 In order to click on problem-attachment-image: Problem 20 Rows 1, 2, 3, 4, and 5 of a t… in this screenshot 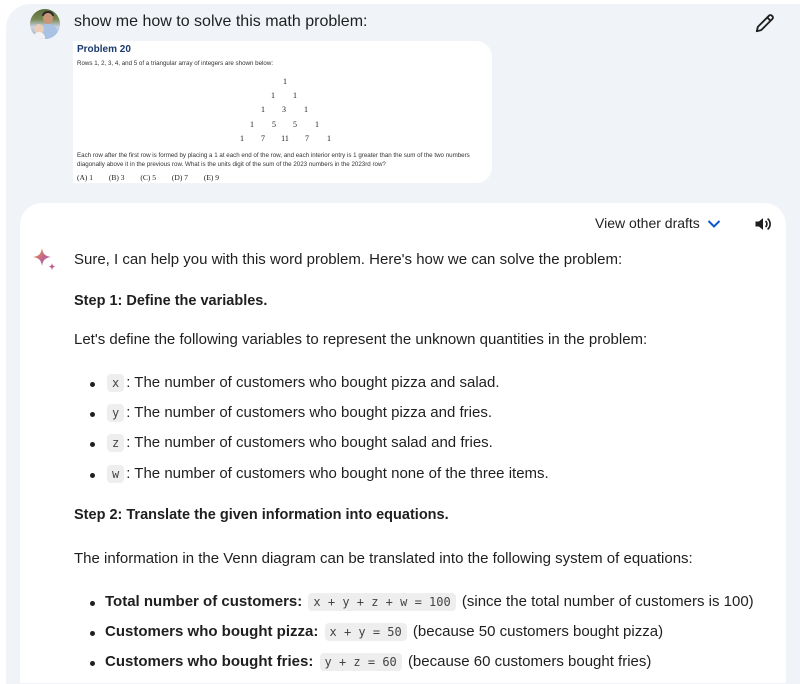, I will do `click(282, 112)`.